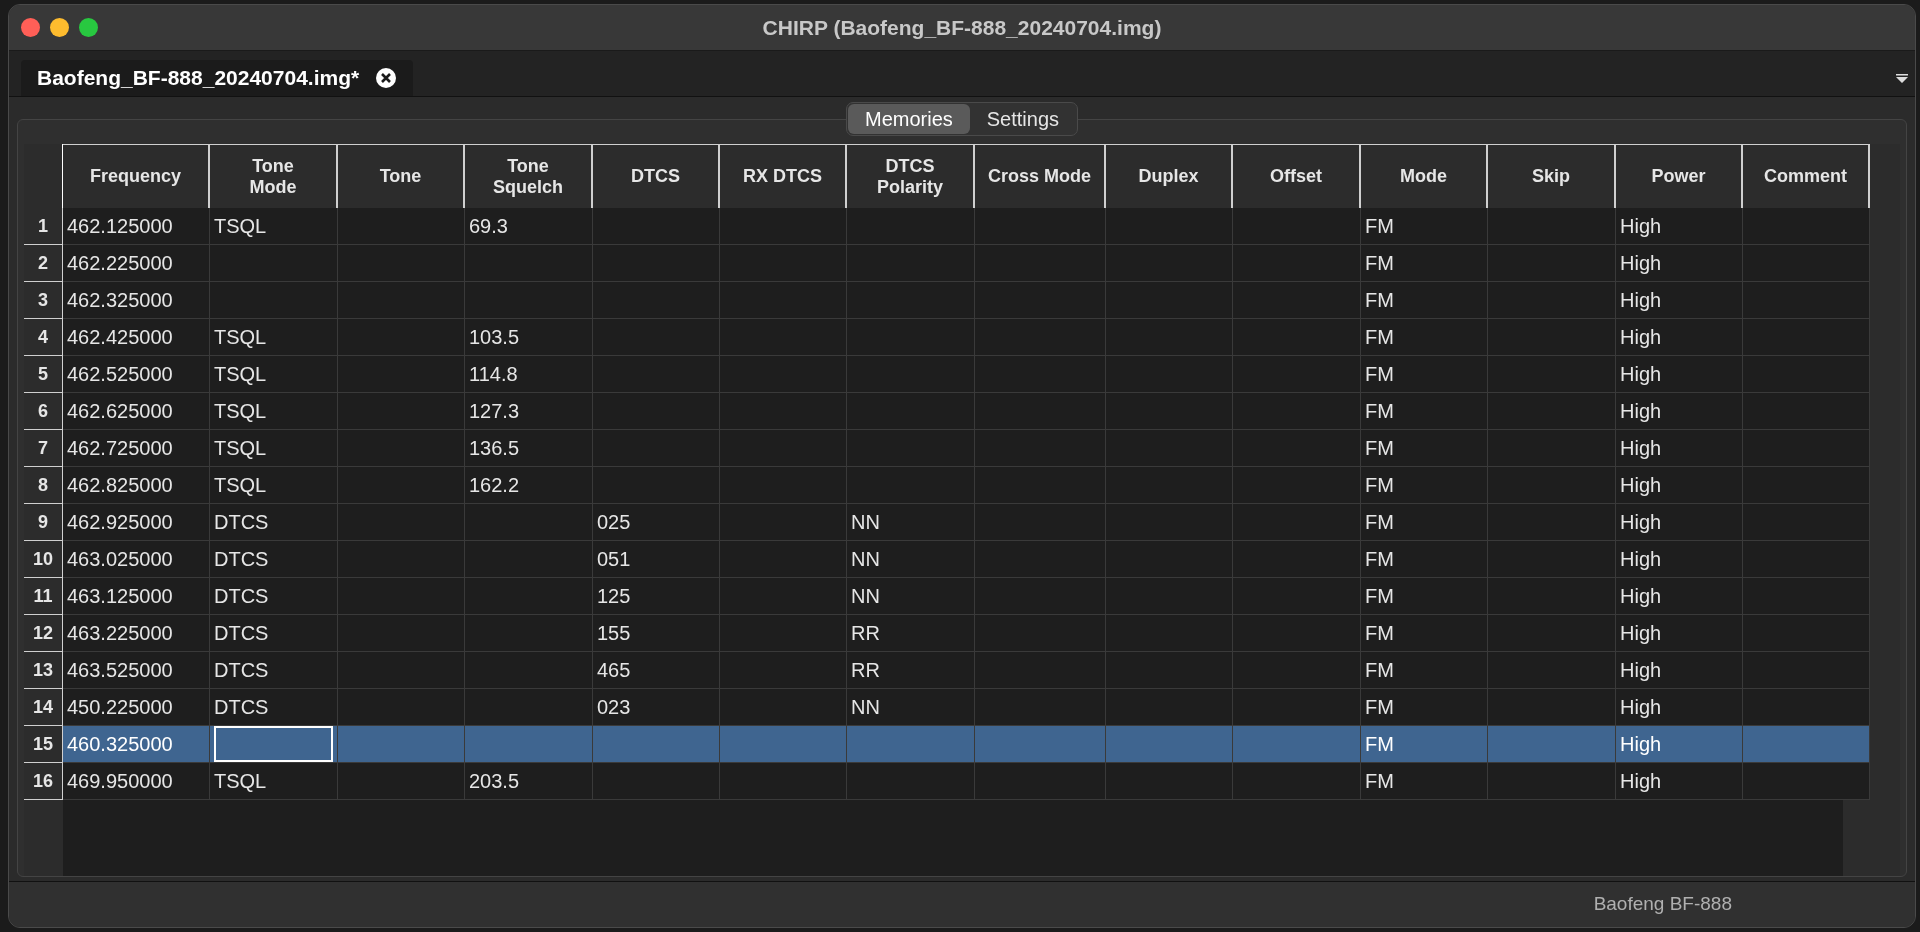 The image size is (1920, 932). What do you see at coordinates (911, 176) in the screenshot?
I see `column-header: DTCS Polarity` at bounding box center [911, 176].